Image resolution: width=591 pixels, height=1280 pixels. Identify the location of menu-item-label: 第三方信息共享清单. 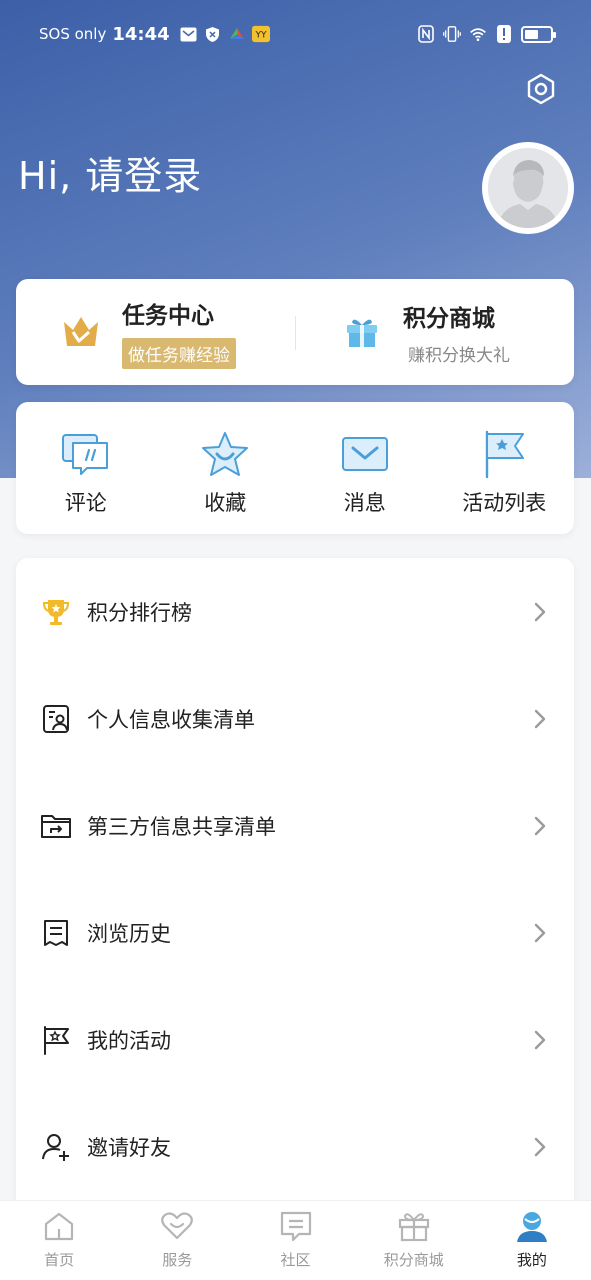
(181, 826).